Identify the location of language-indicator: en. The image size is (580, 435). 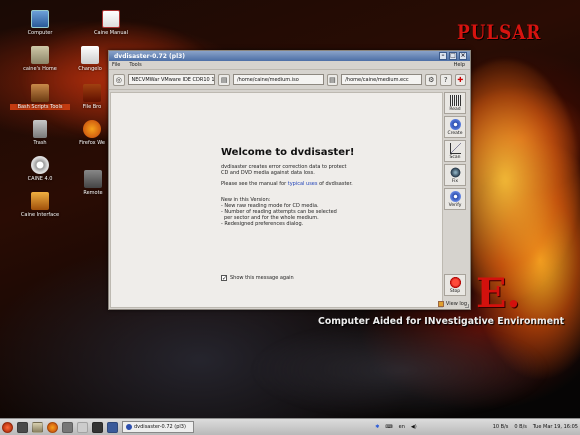
(402, 427).